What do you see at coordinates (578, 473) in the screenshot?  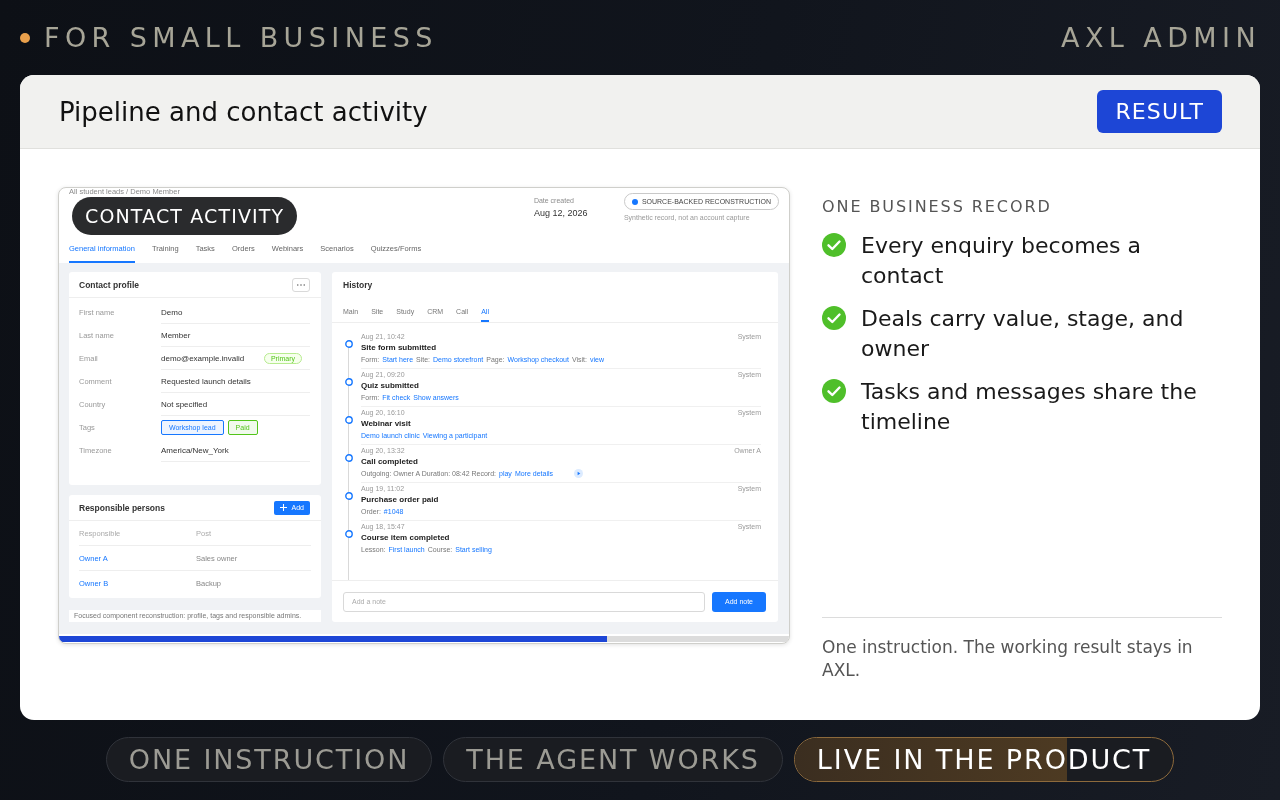 I see `play-icon` at bounding box center [578, 473].